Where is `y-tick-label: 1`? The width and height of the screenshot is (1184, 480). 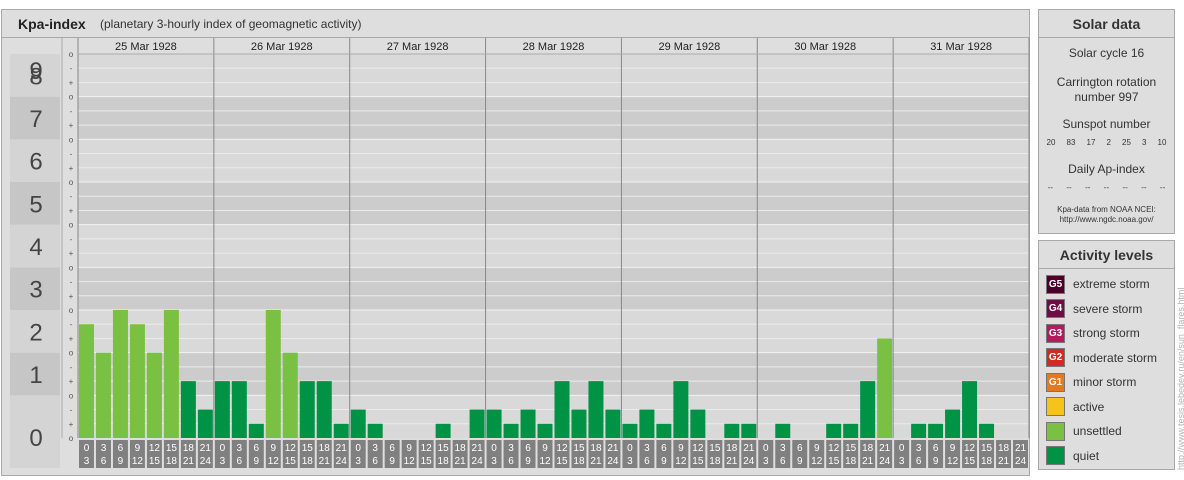 y-tick-label: 1 is located at coordinates (35, 375).